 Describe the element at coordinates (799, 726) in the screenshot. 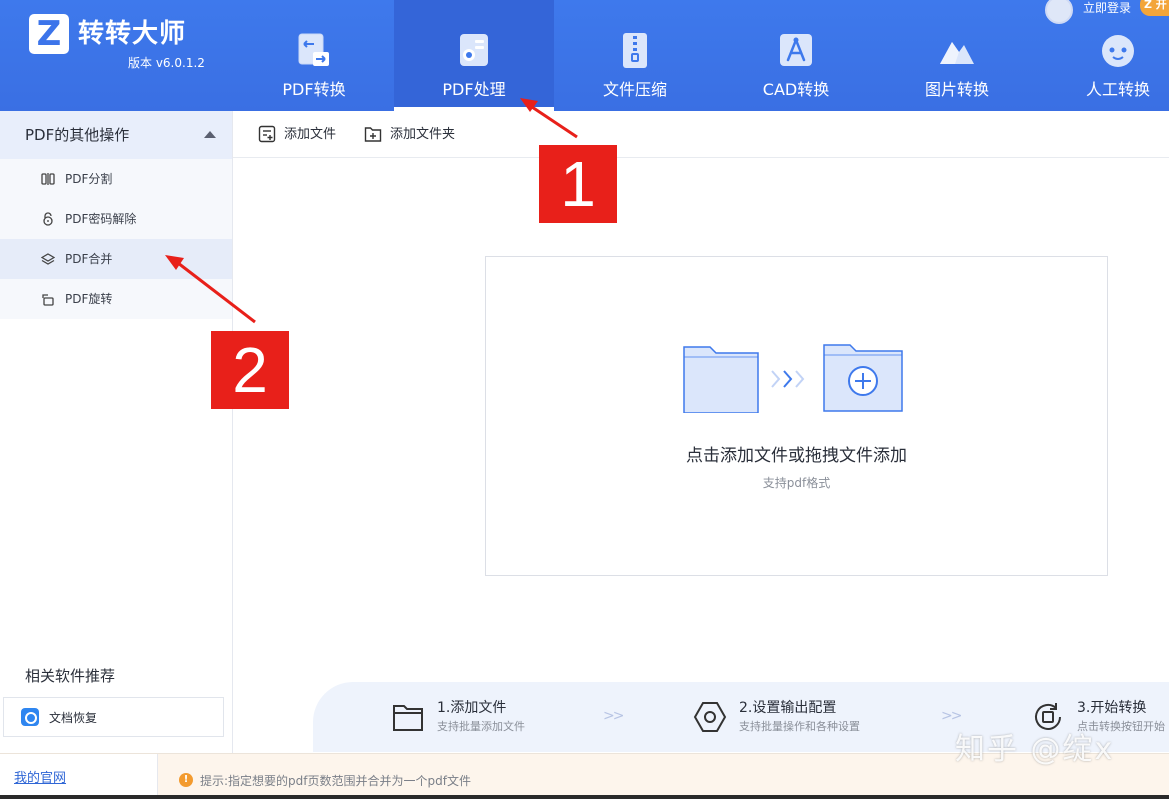

I see `step-subtitle: 支持批量操作和各种设置` at that location.